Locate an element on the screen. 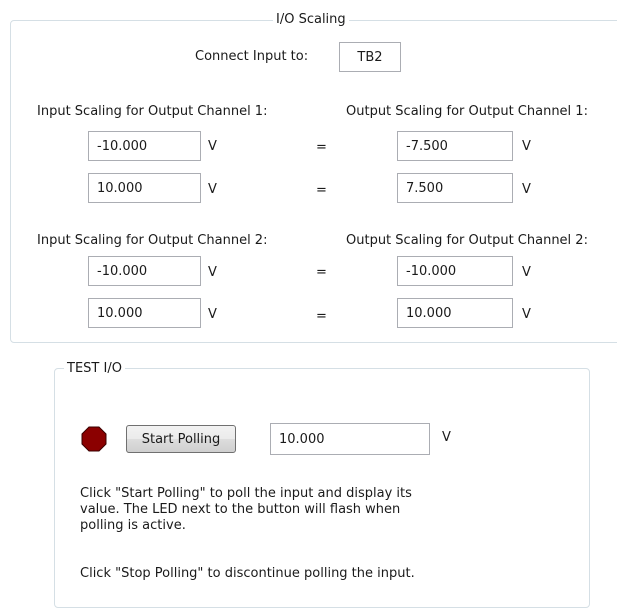 The height and width of the screenshot is (608, 617). ch1-row2-equals: = is located at coordinates (321, 190).